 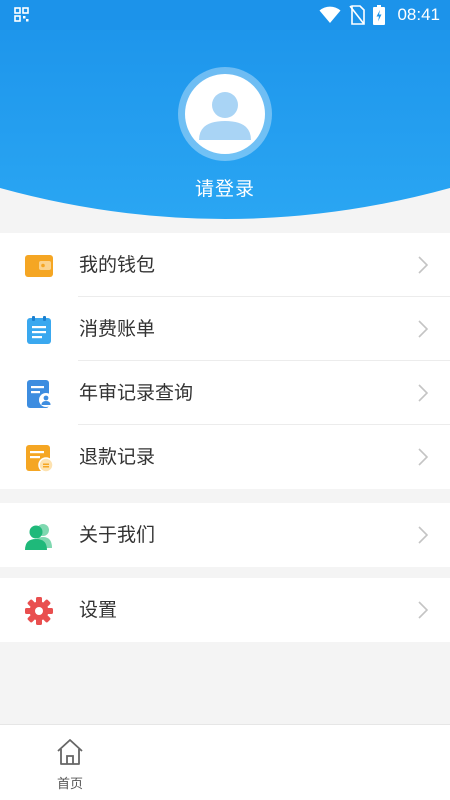 What do you see at coordinates (117, 265) in the screenshot?
I see `menu-label: 我的钱包` at bounding box center [117, 265].